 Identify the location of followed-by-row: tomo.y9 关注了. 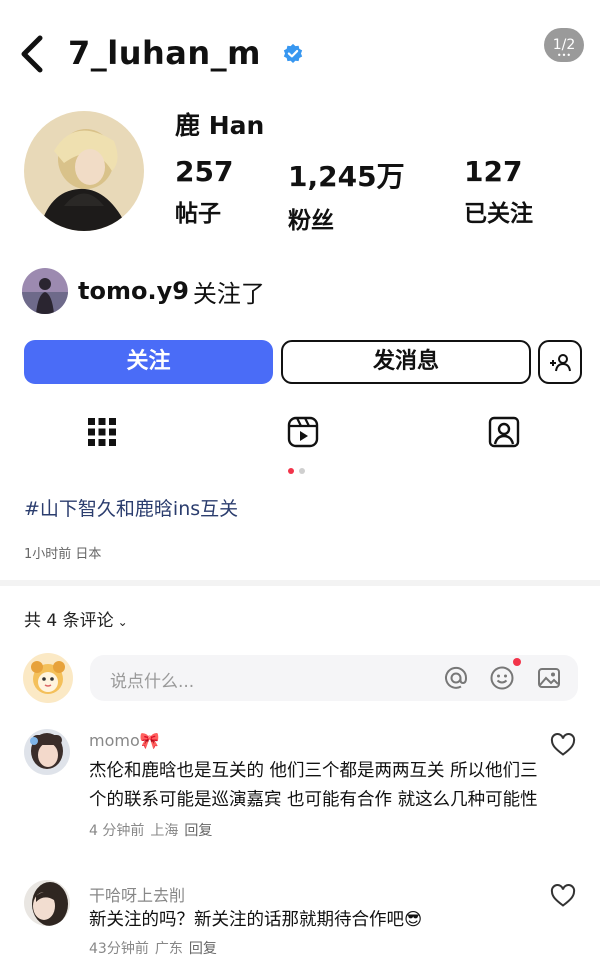
(143, 291).